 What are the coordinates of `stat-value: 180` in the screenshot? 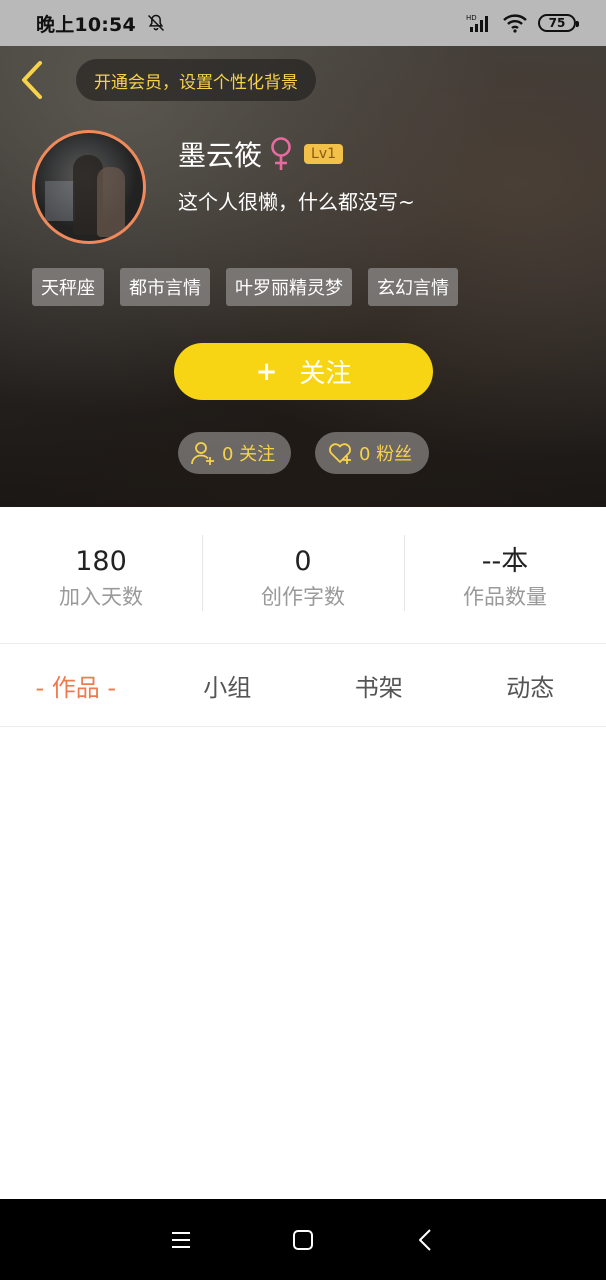 It's located at (101, 561).